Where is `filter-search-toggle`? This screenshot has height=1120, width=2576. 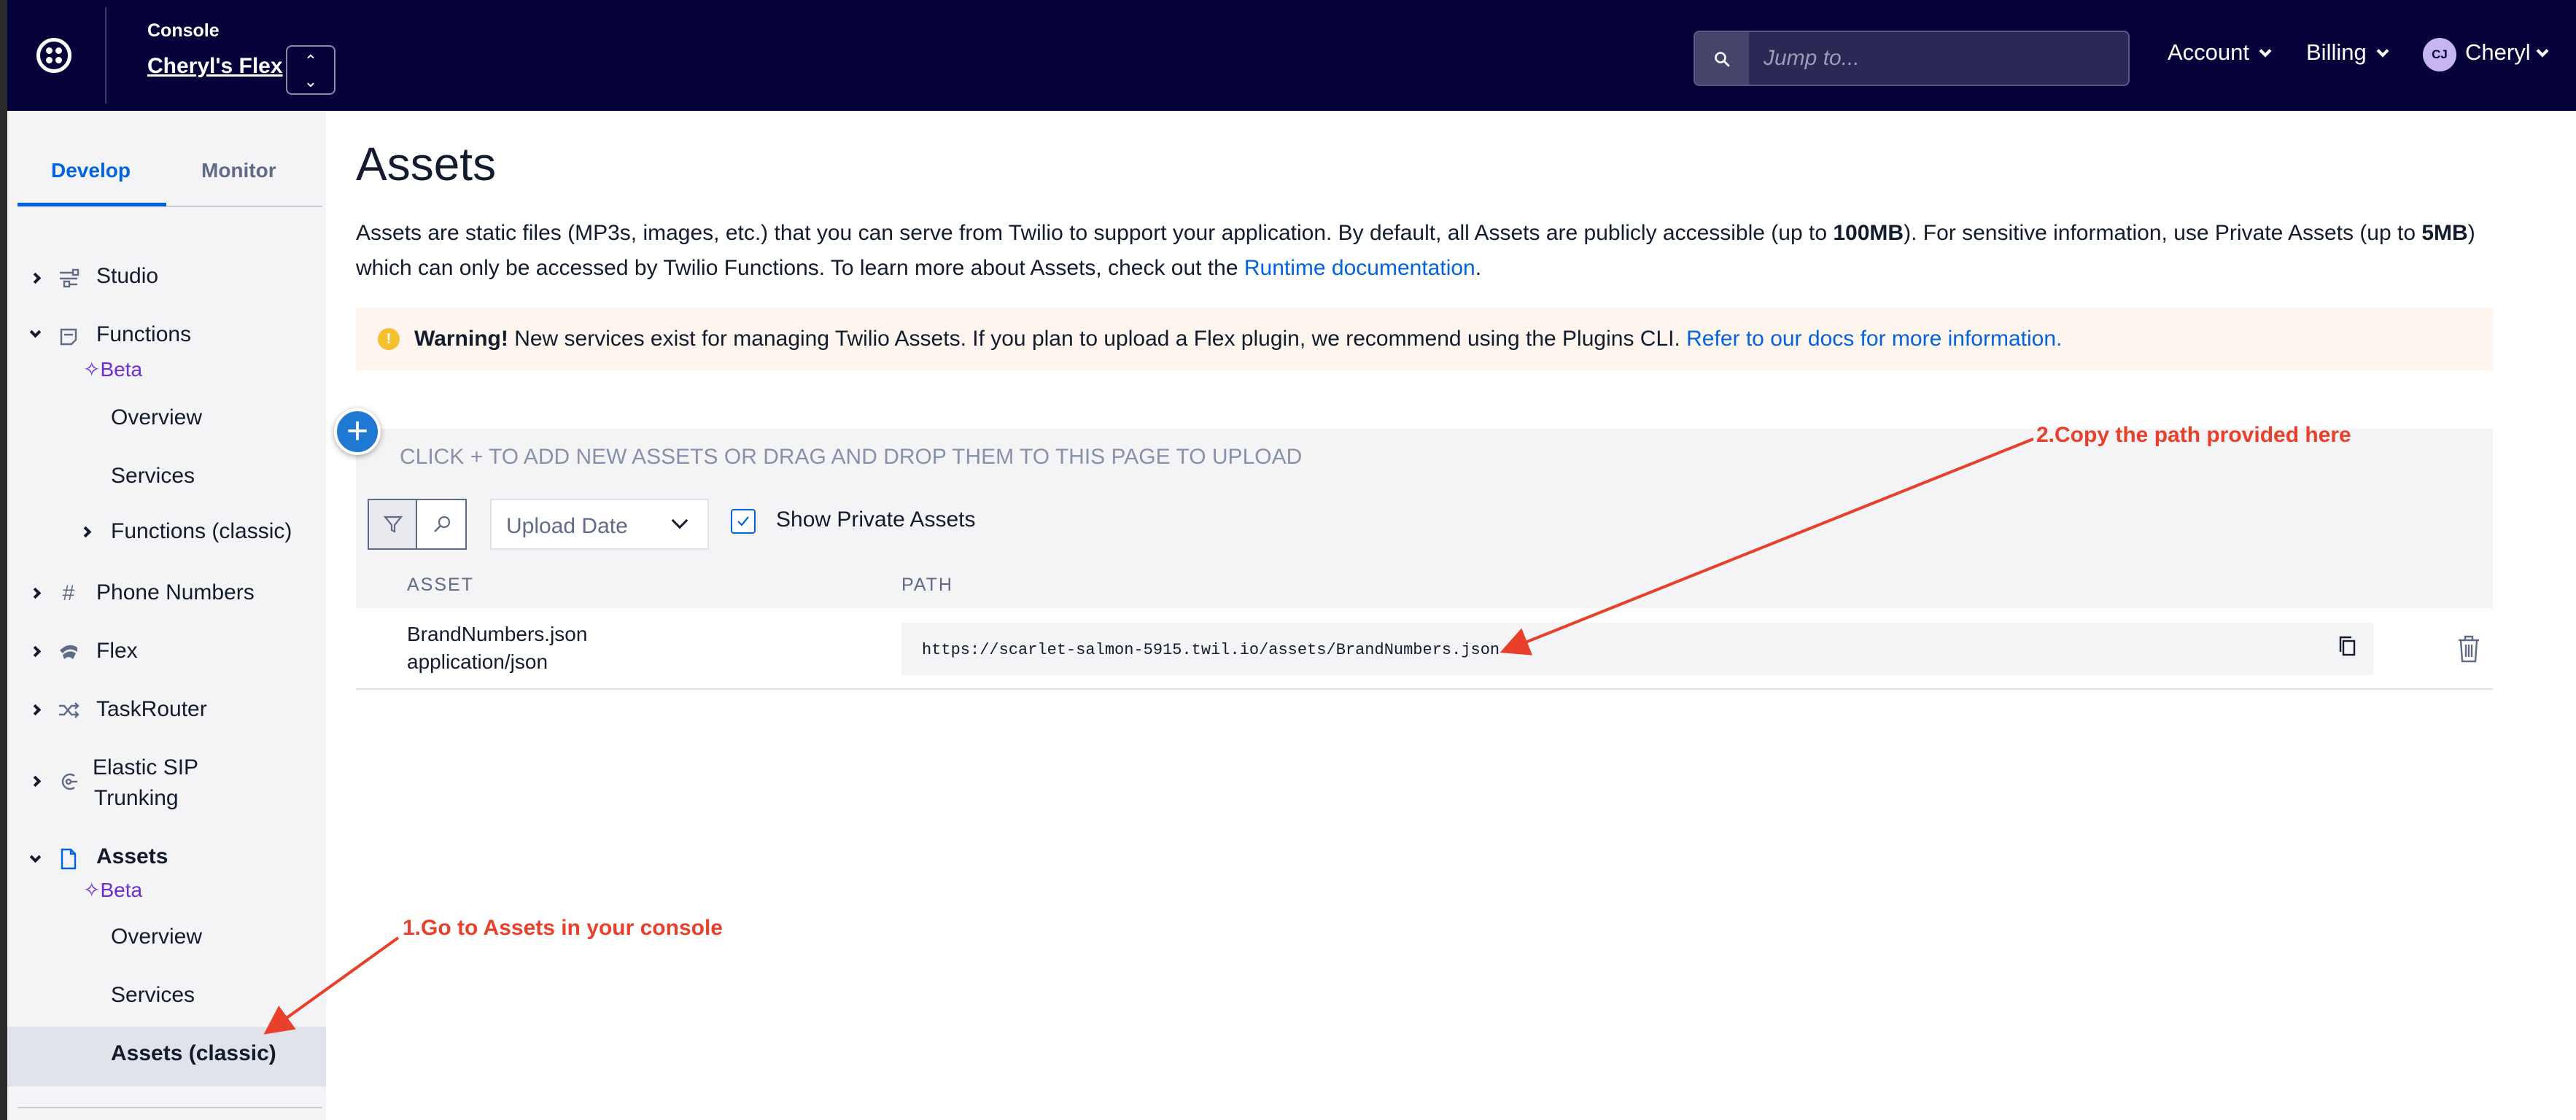 filter-search-toggle is located at coordinates (418, 524).